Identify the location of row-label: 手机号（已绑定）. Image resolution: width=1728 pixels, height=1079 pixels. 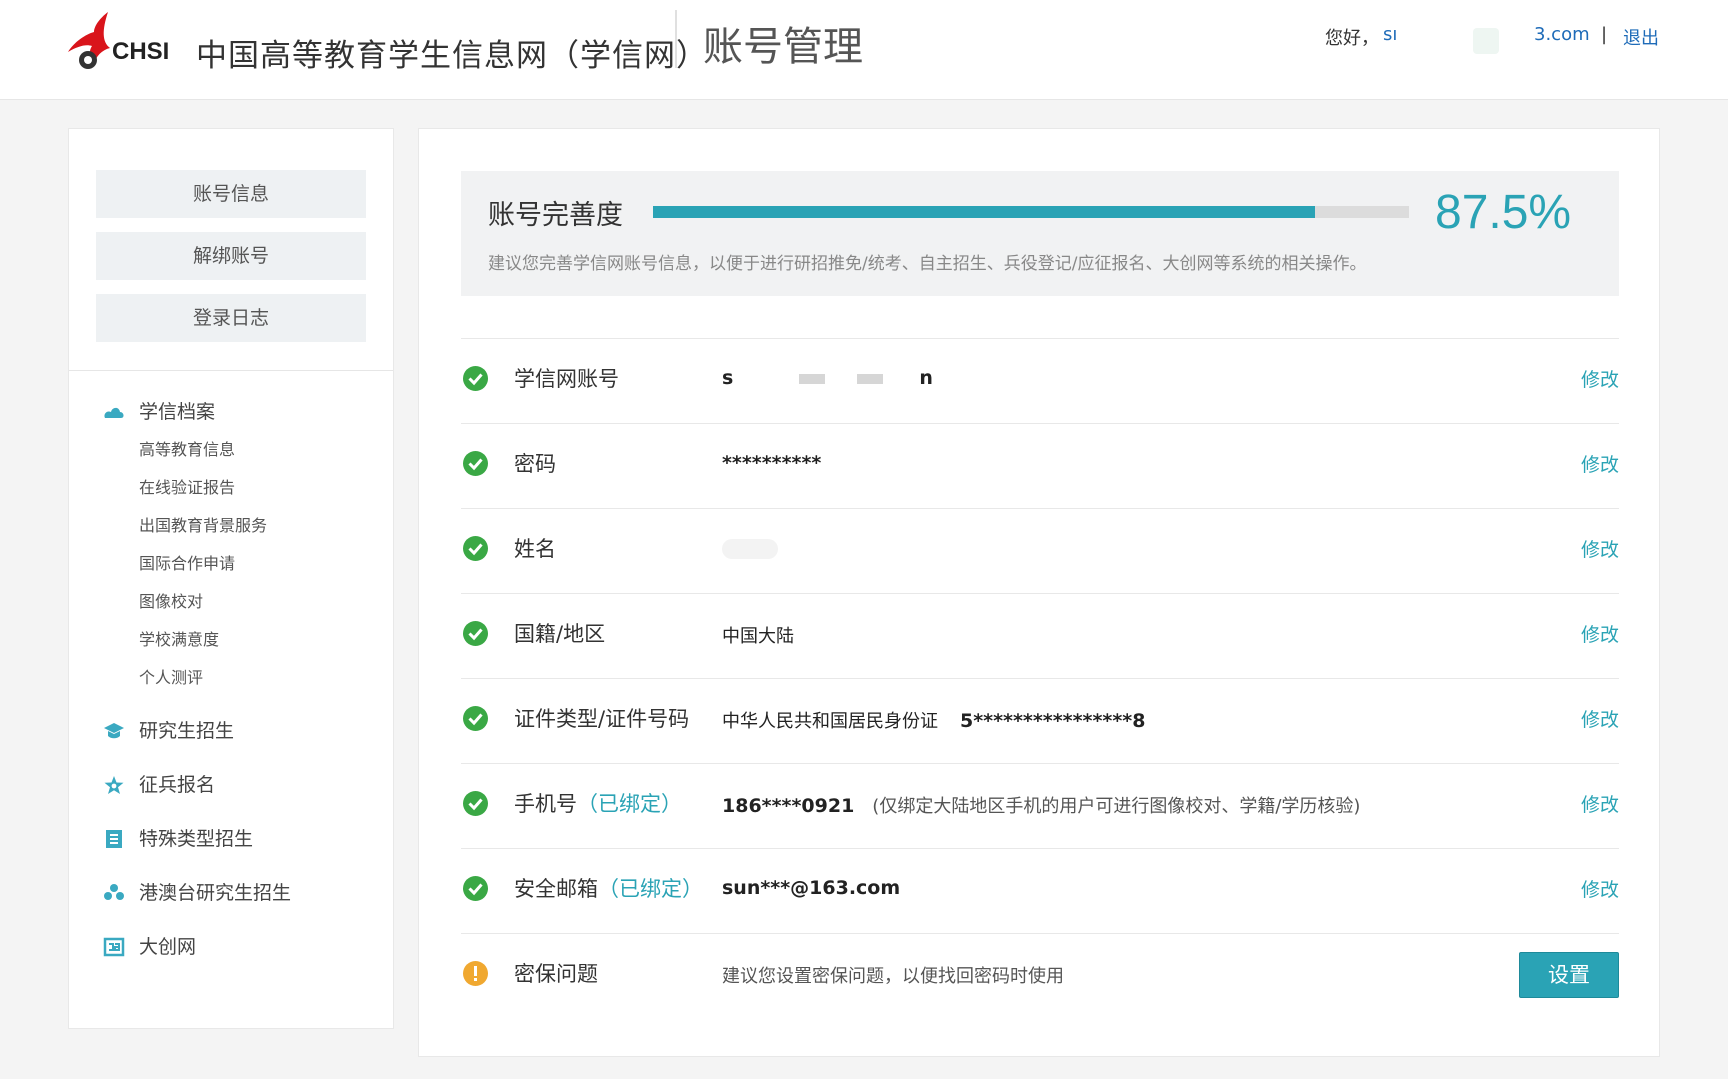
(598, 803).